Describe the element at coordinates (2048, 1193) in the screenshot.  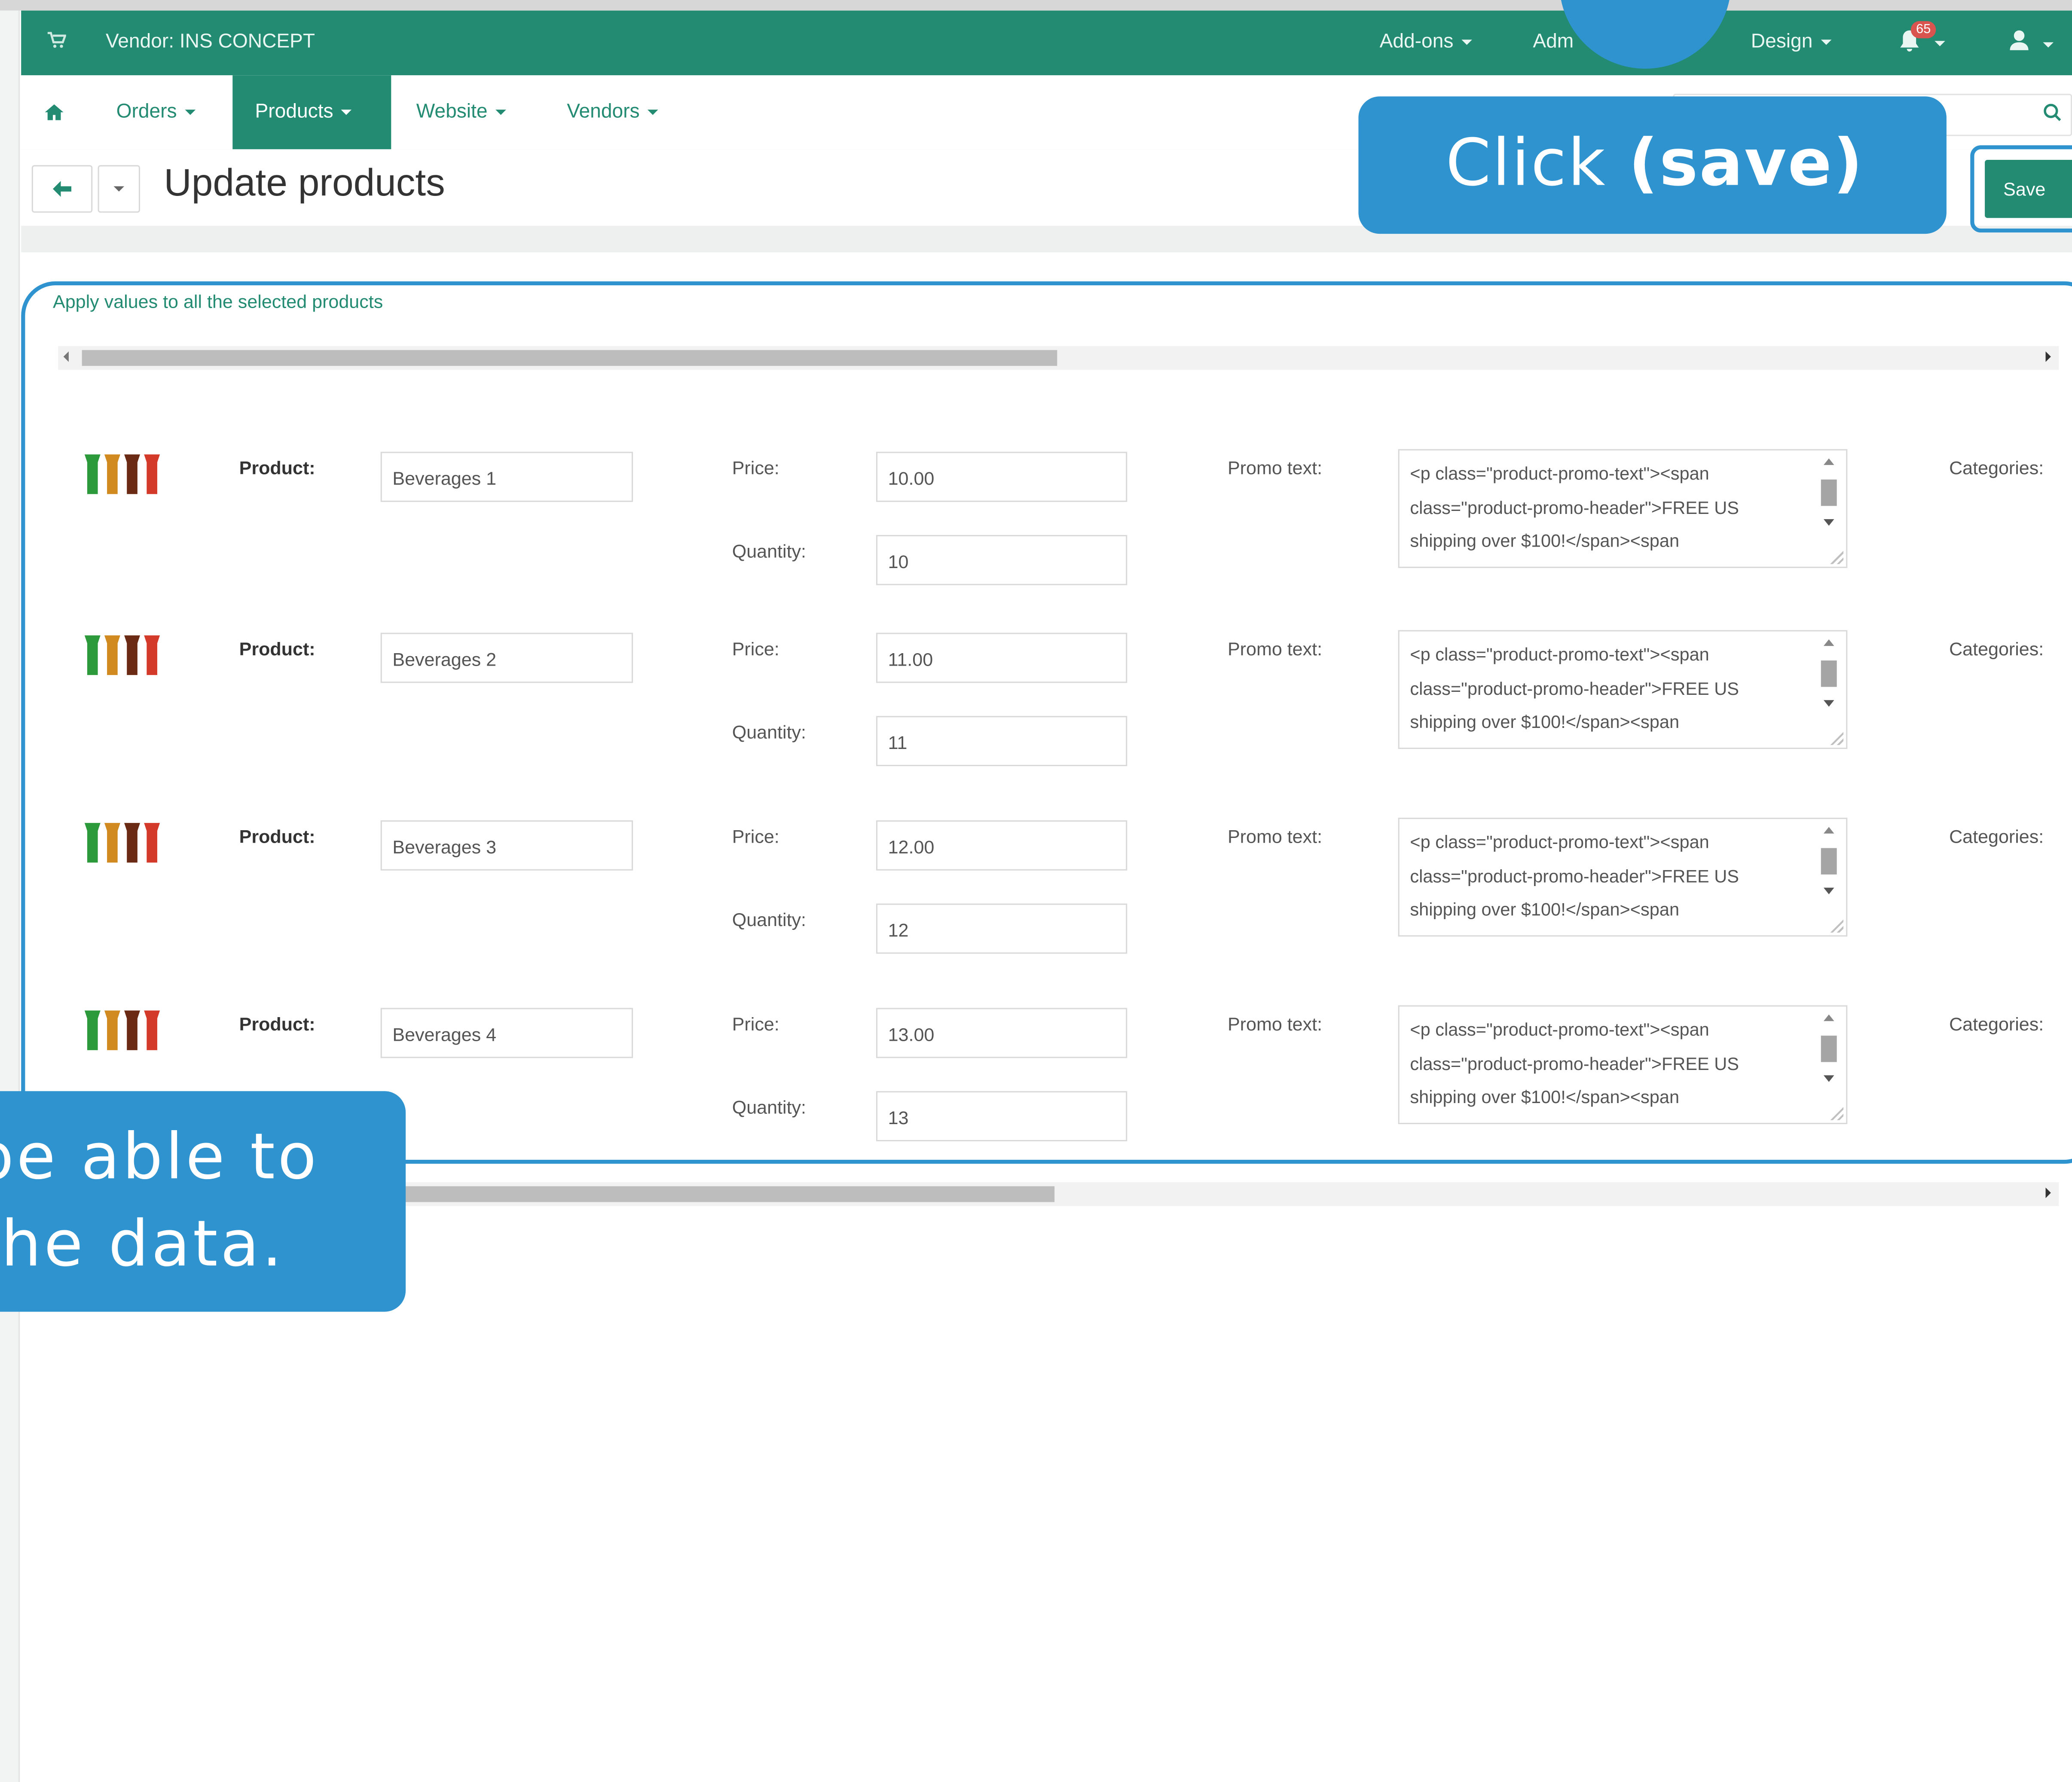
I see `scroll-right-icon` at that location.